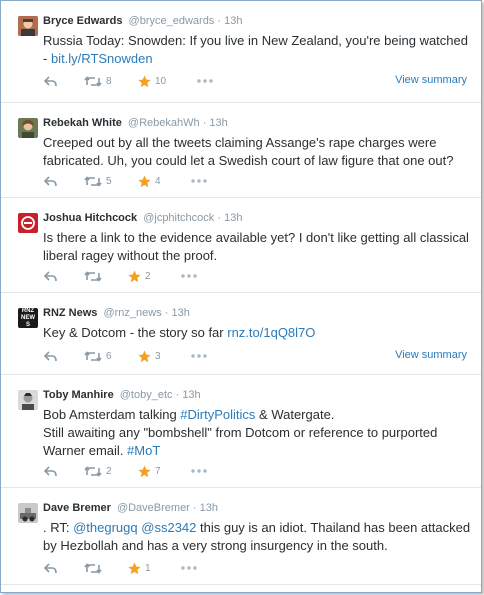 The height and width of the screenshot is (595, 484). Describe the element at coordinates (164, 123) in the screenshot. I see `user-handle: @RebekahWh` at that location.